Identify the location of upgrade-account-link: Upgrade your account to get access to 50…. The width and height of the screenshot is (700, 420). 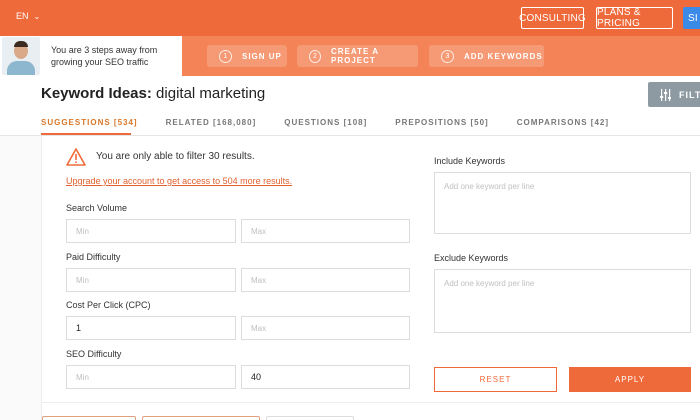
(179, 181).